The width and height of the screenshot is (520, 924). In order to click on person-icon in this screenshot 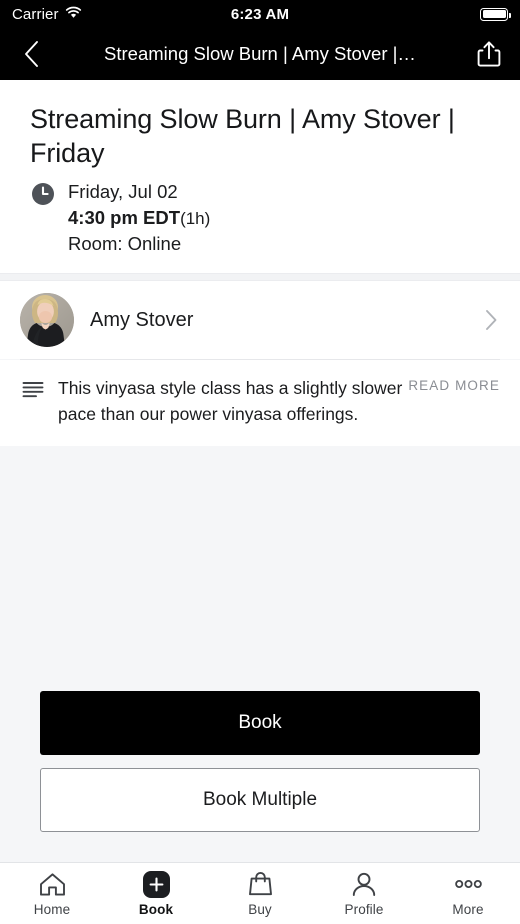, I will do `click(364, 884)`.